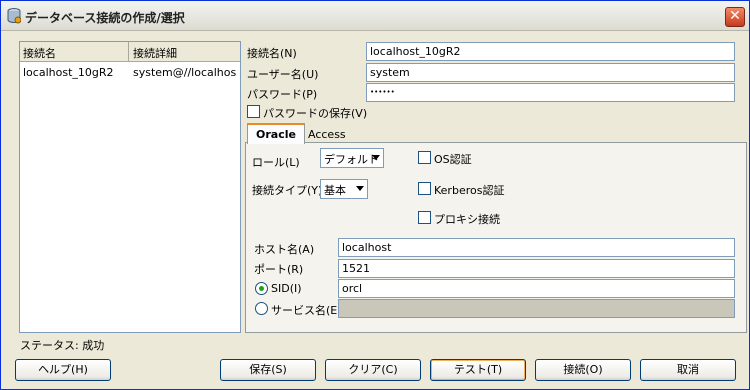  Describe the element at coordinates (688, 370) in the screenshot. I see `cancel-button: 取消` at that location.